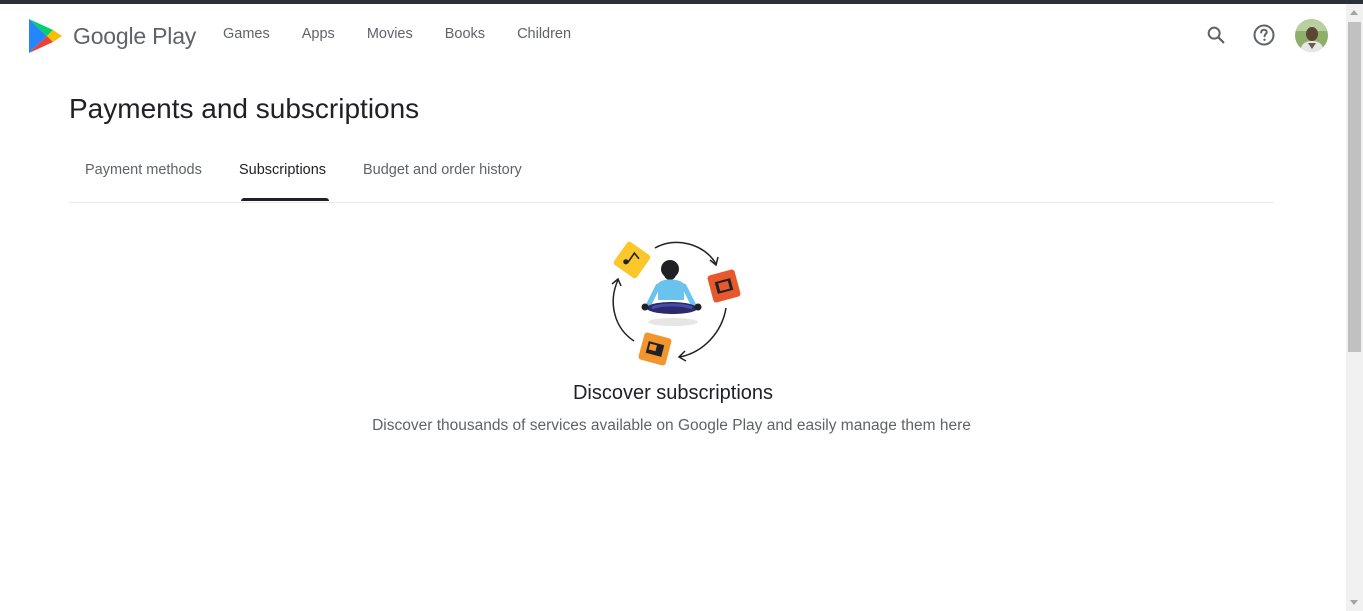 The width and height of the screenshot is (1363, 611). Describe the element at coordinates (1354, 12) in the screenshot. I see `scroll-up-arrow-icon` at that location.